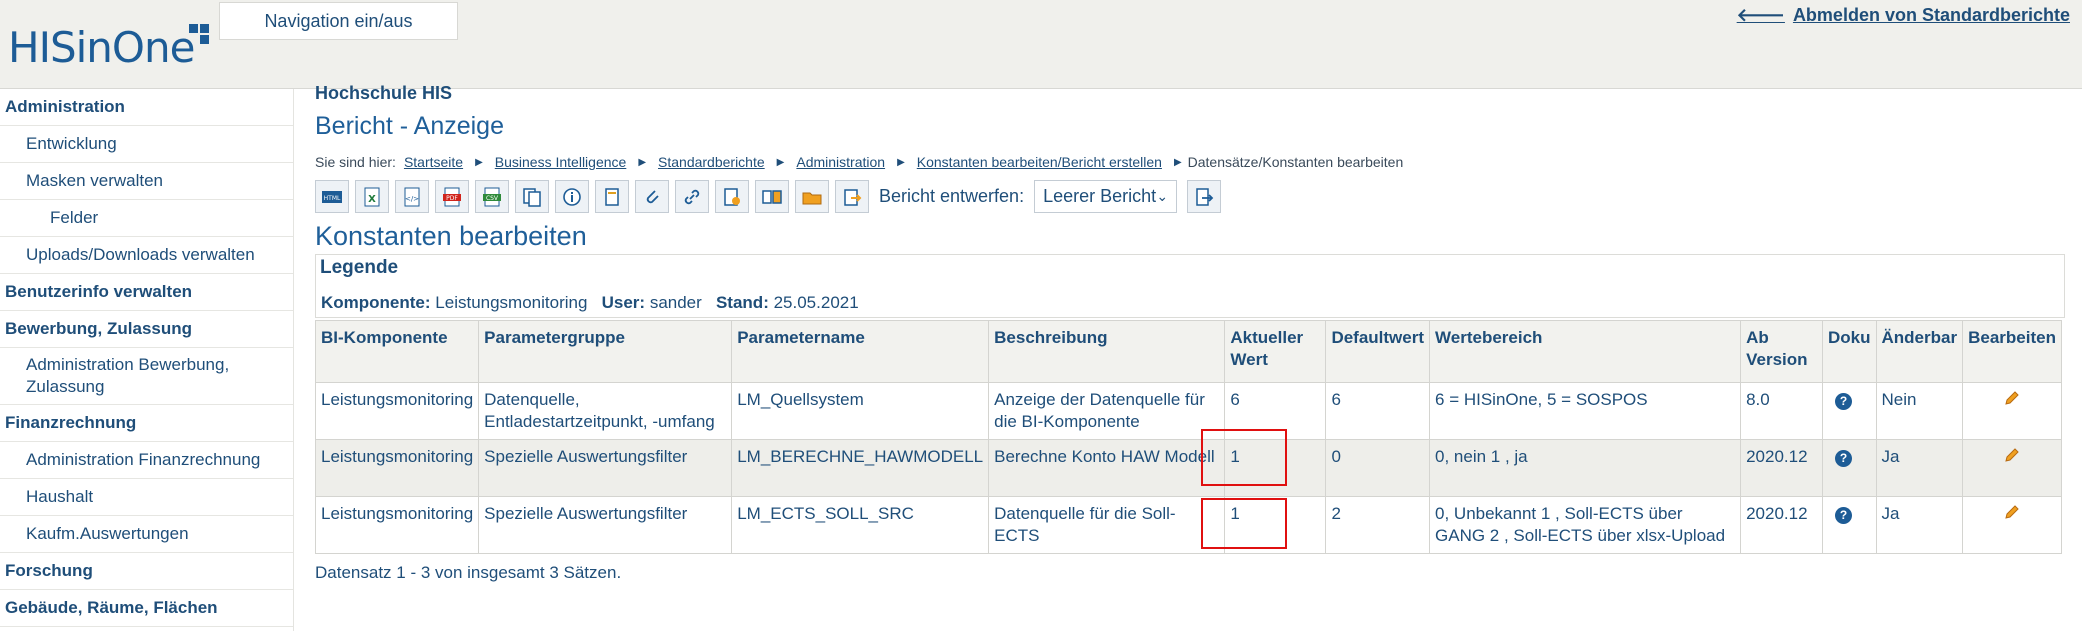  What do you see at coordinates (355, 162) in the screenshot?
I see `breadcrumb-lead: Sie sind hier:` at bounding box center [355, 162].